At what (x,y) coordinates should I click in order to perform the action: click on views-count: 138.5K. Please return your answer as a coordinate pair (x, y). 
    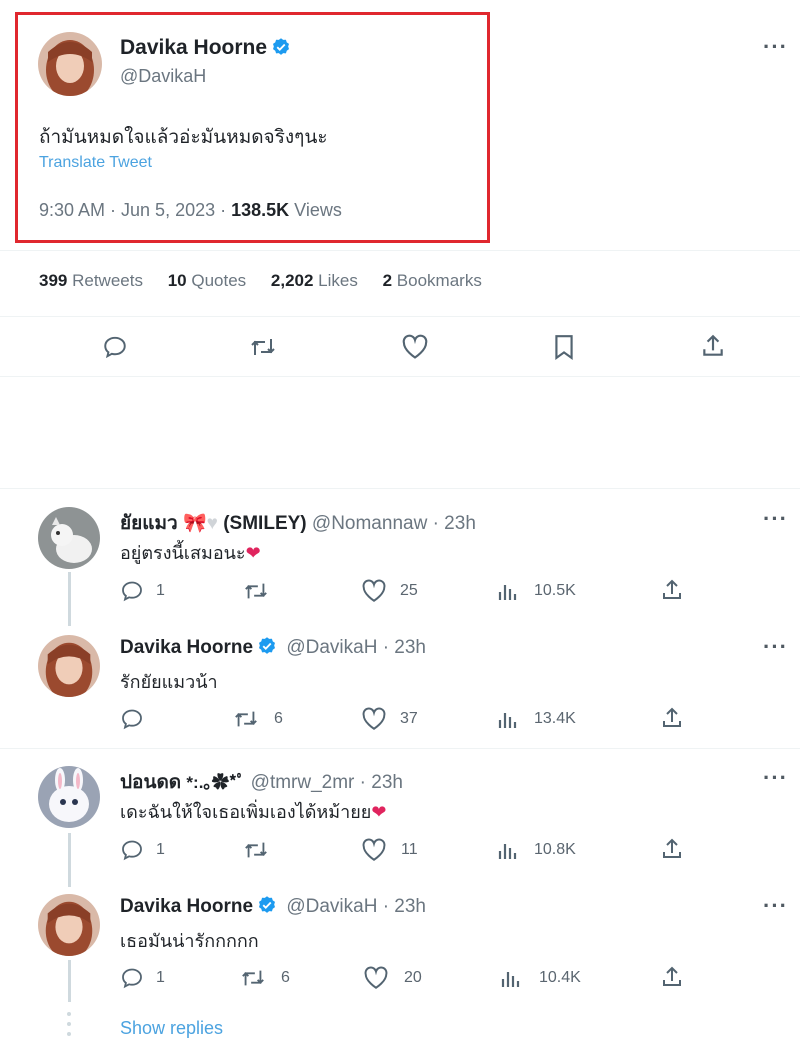
    Looking at the image, I should click on (260, 210).